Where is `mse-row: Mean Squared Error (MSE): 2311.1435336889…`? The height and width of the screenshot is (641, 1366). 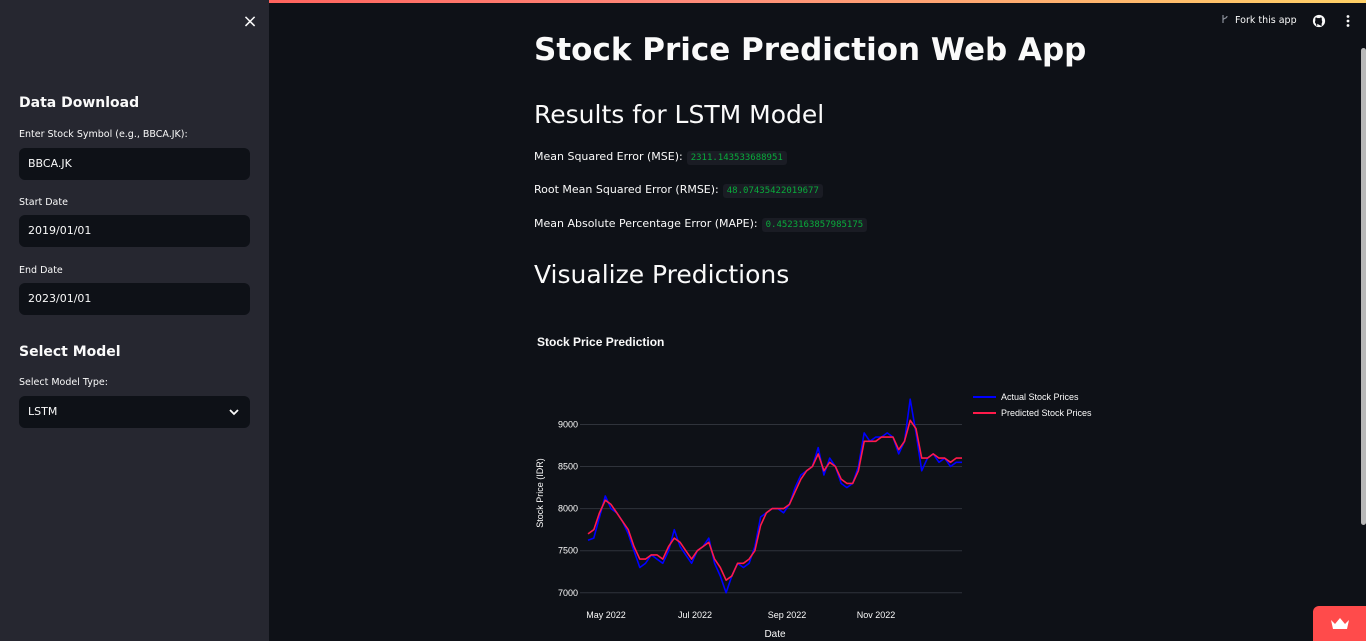
mse-row: Mean Squared Error (MSE): 2311.1435336889… is located at coordinates (660, 157).